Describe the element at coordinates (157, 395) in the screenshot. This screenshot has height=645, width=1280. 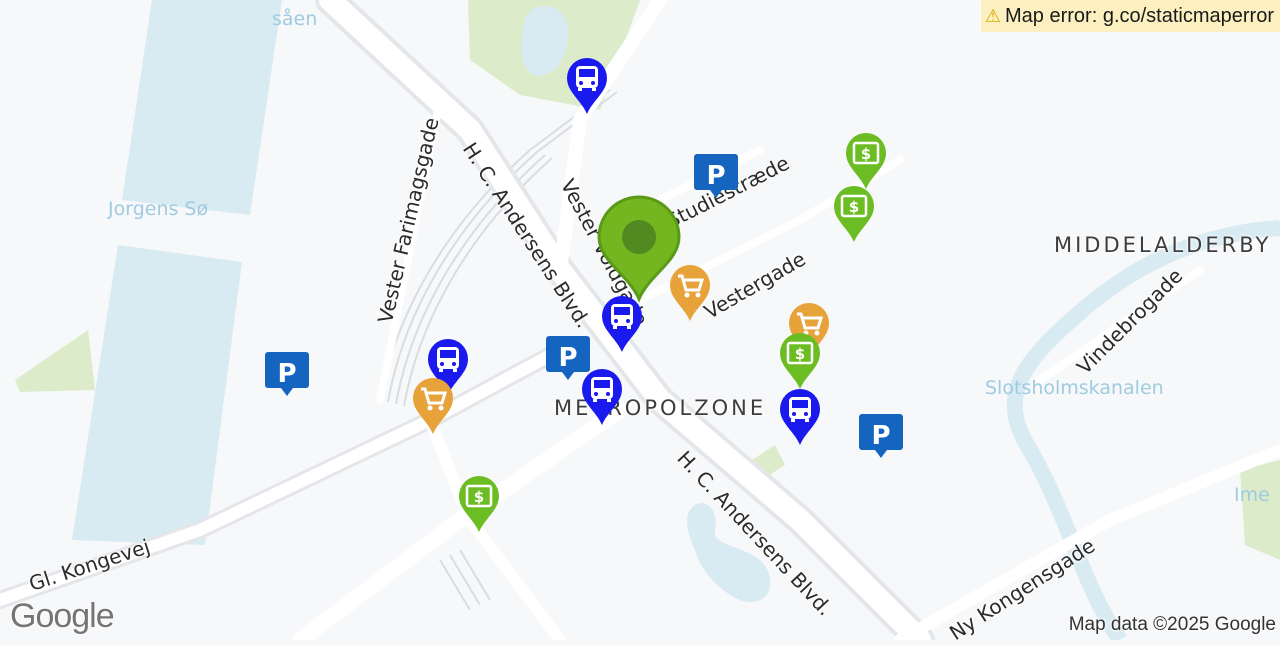
I see `lake-lower` at that location.